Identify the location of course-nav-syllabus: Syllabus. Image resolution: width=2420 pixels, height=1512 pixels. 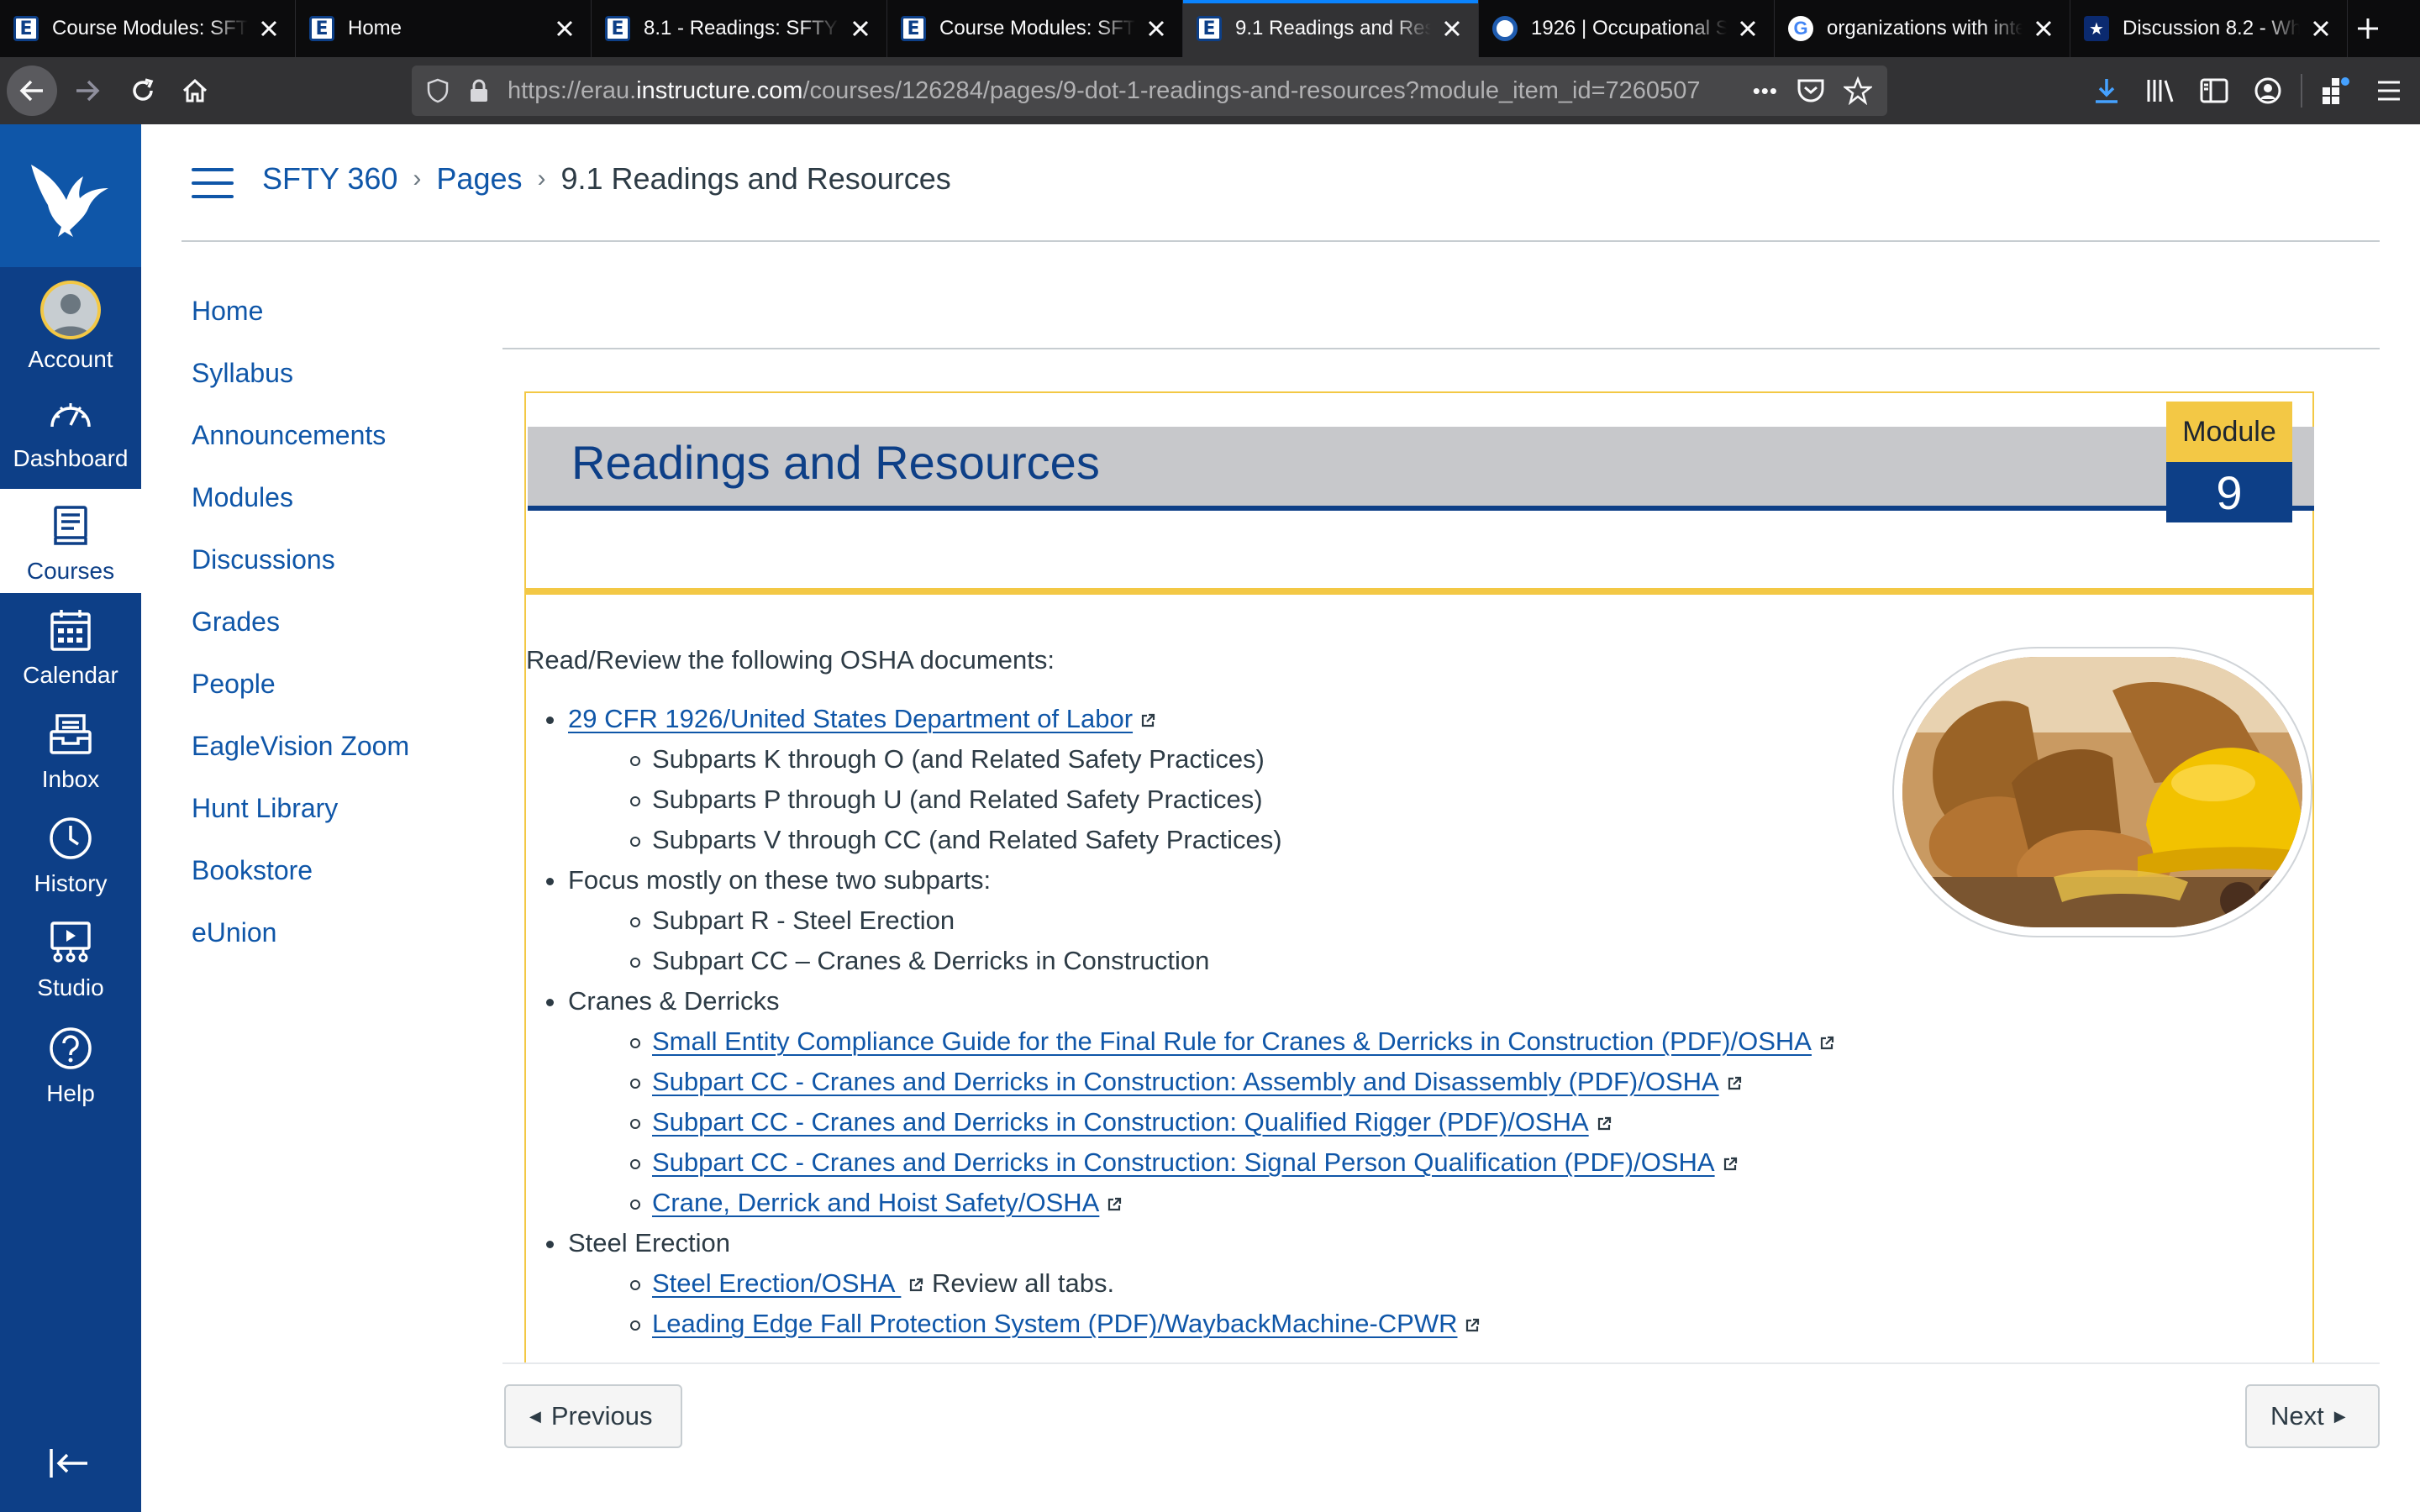
(326, 385).